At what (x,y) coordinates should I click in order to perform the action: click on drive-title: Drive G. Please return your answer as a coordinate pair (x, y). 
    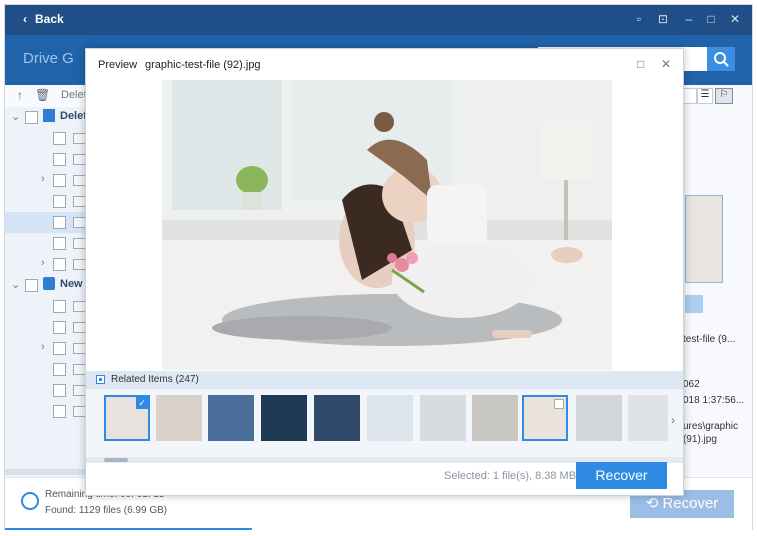
    Looking at the image, I should click on (48, 58).